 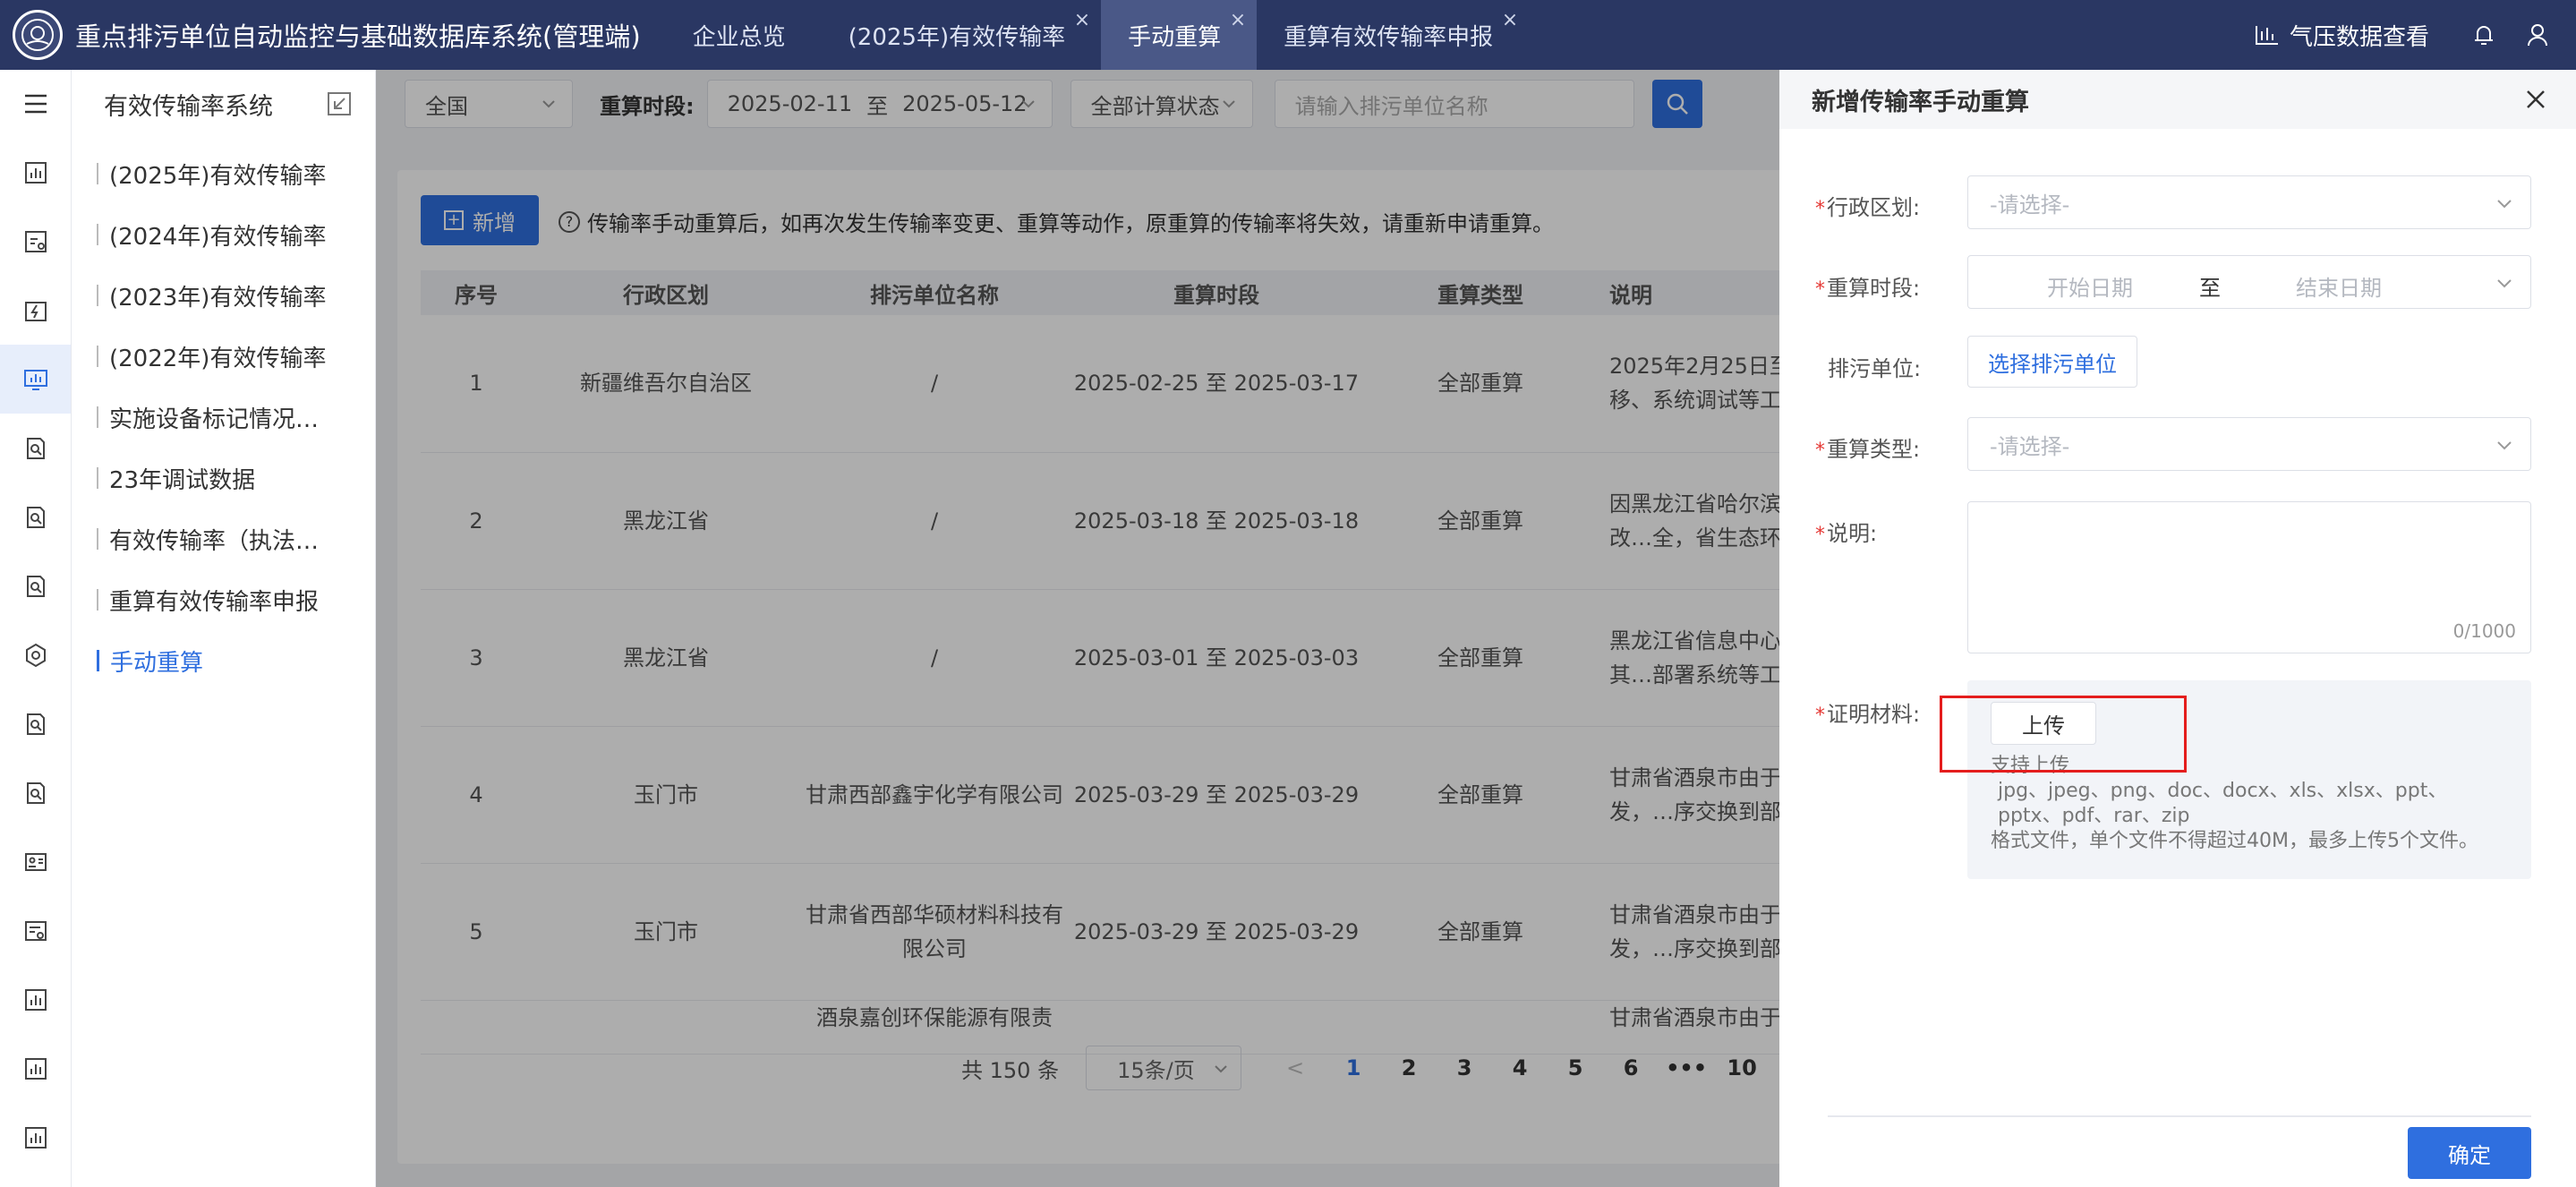 I want to click on tab-2025-rate: (2025年)有效传输率 ×, so click(x=961, y=35).